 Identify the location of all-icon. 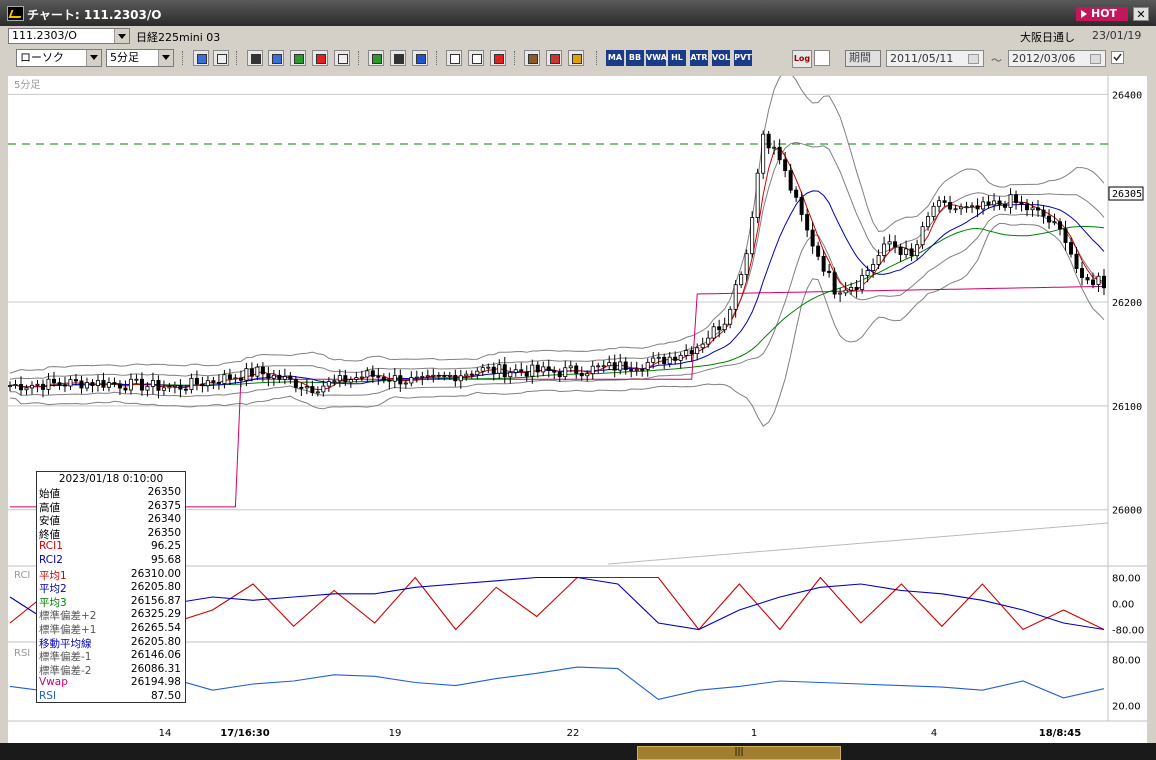
(498, 58).